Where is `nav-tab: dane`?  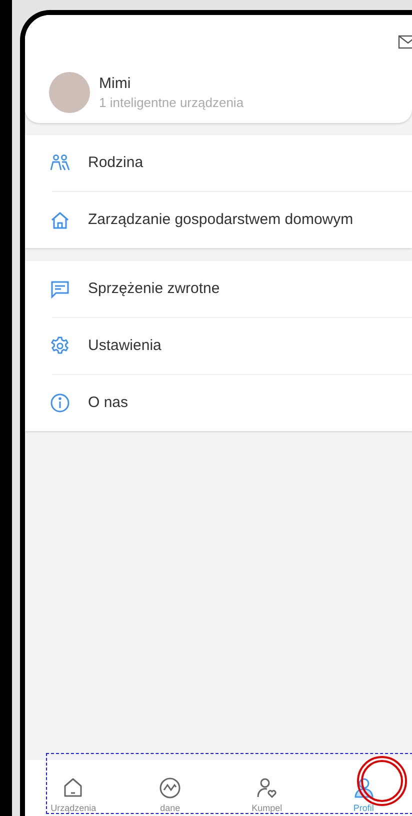
nav-tab: dane is located at coordinates (170, 795).